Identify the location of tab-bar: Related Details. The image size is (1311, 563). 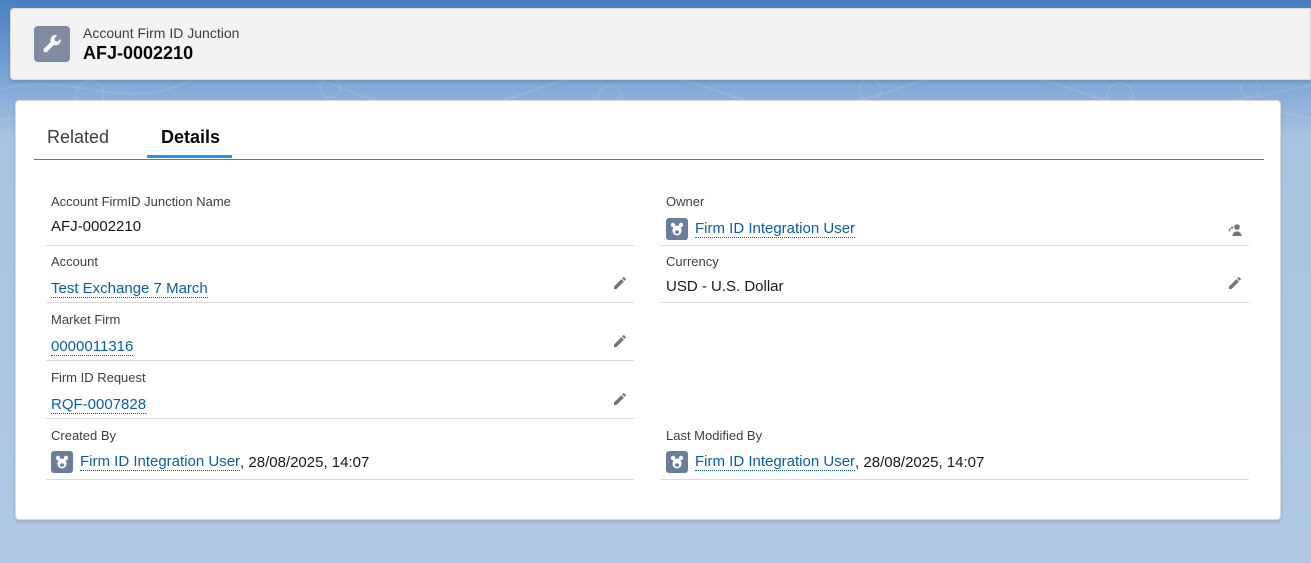
(649, 130).